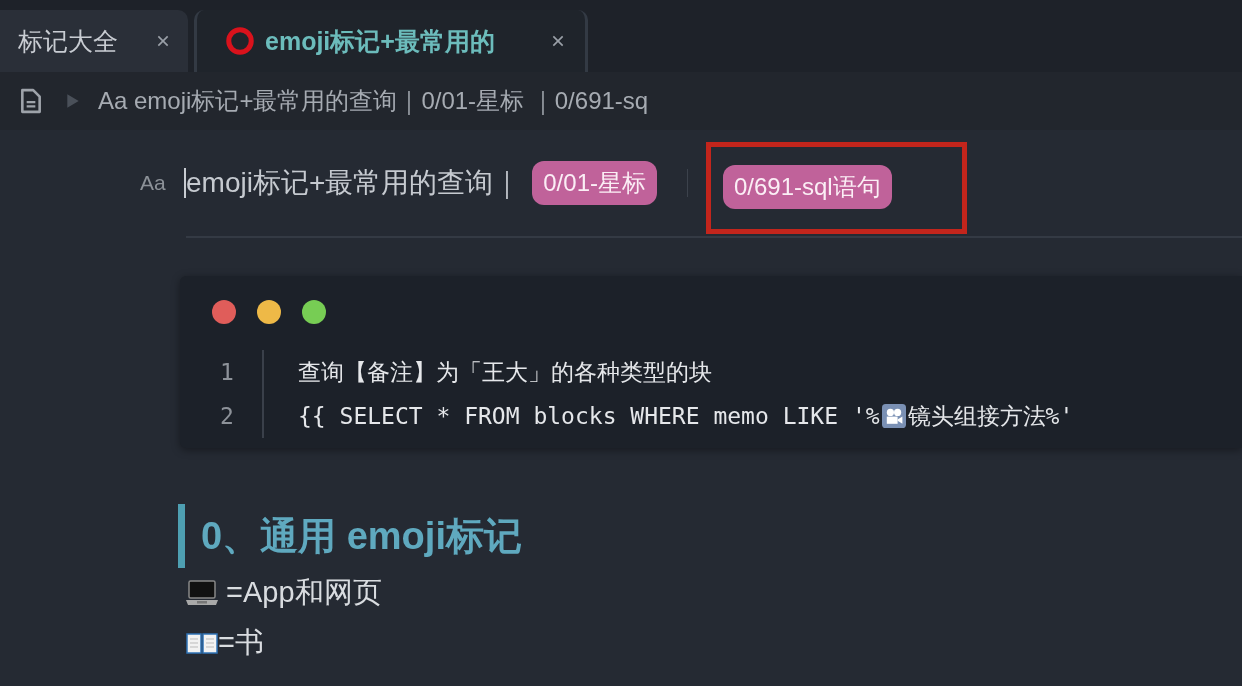 The width and height of the screenshot is (1242, 686). What do you see at coordinates (380, 41) in the screenshot?
I see `tab-label: emoji标记+最常用的` at bounding box center [380, 41].